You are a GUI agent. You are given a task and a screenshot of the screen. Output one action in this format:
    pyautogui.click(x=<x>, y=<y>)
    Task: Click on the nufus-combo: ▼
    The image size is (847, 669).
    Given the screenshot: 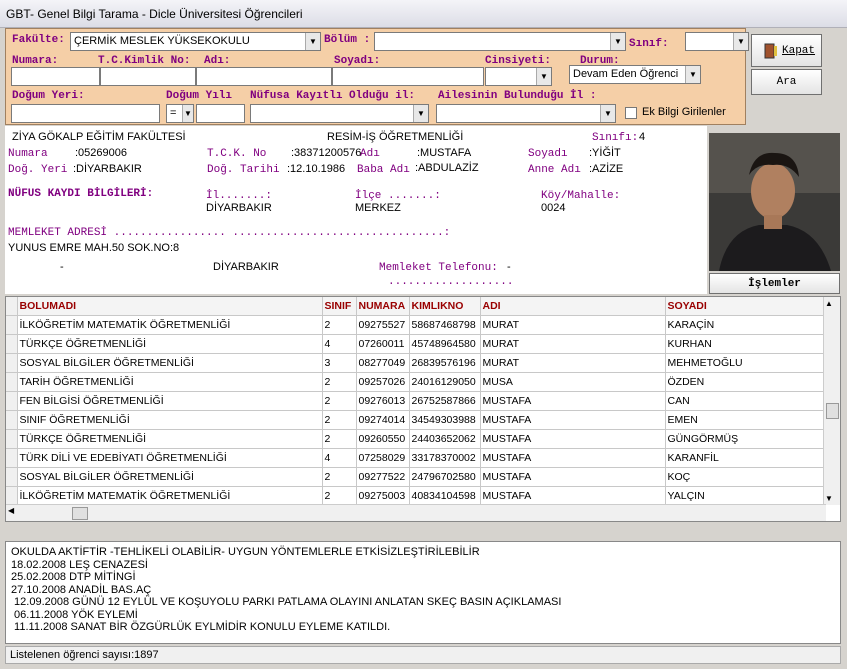 What is the action you would take?
    pyautogui.click(x=339, y=113)
    